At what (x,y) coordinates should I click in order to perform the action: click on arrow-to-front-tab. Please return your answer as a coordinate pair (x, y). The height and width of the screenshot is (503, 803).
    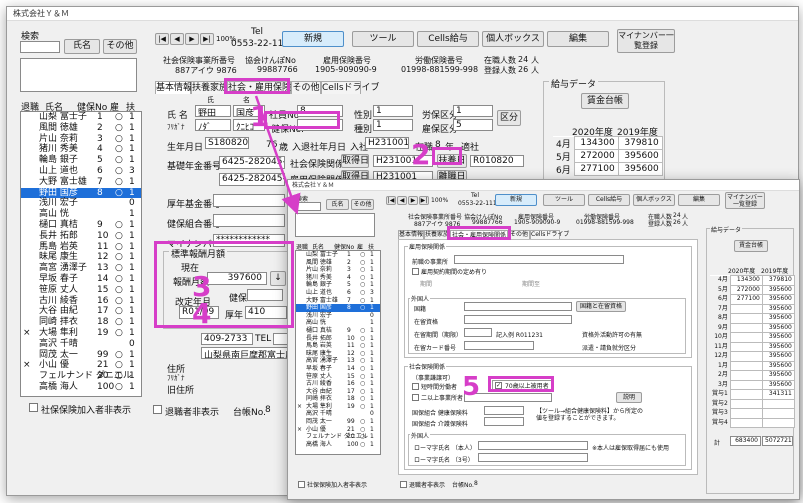
    Looking at the image, I should click on (277, 155).